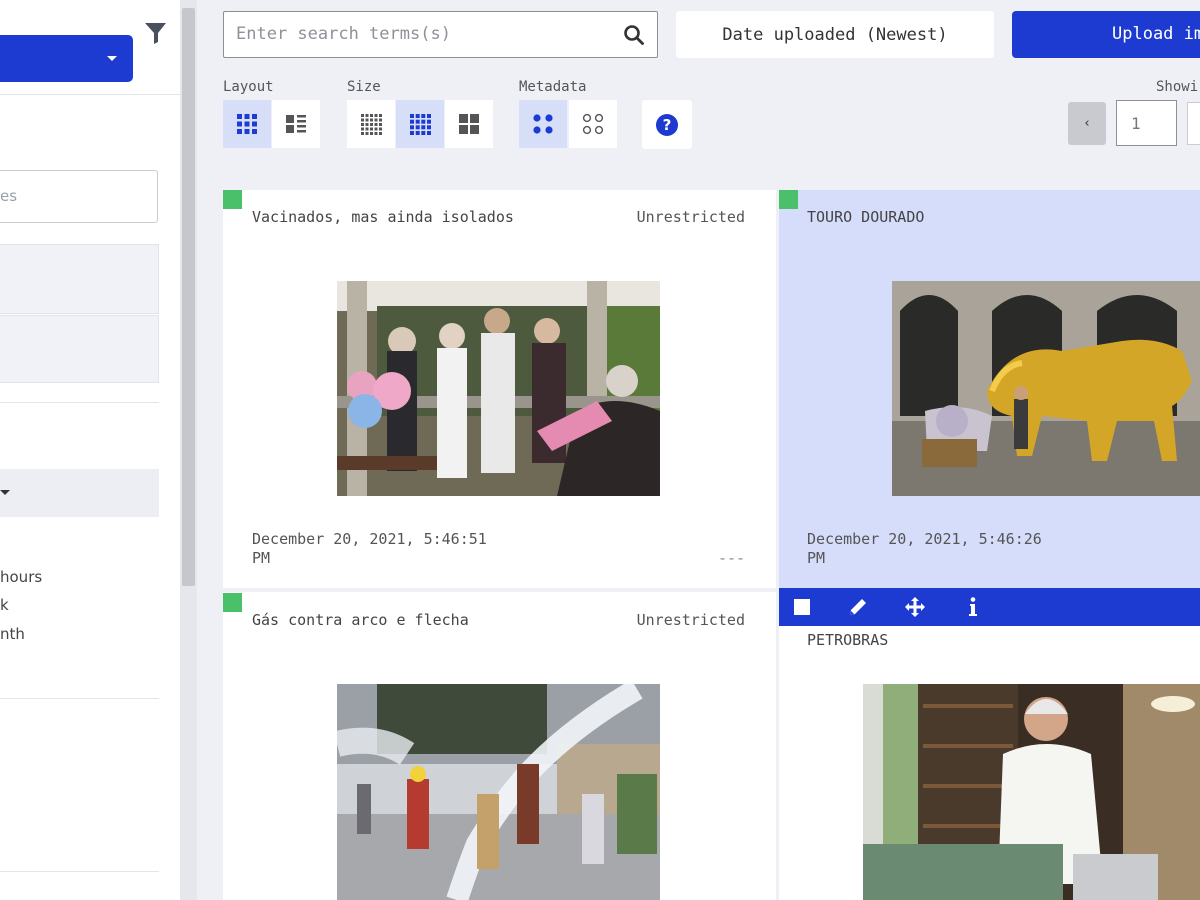  Describe the element at coordinates (21, 577) in the screenshot. I see `sidebar-option: hours` at that location.